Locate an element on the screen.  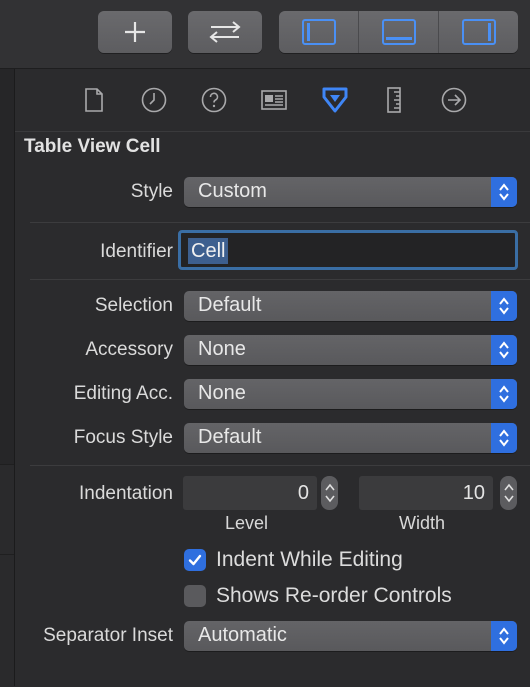
file-icon is located at coordinates (94, 100).